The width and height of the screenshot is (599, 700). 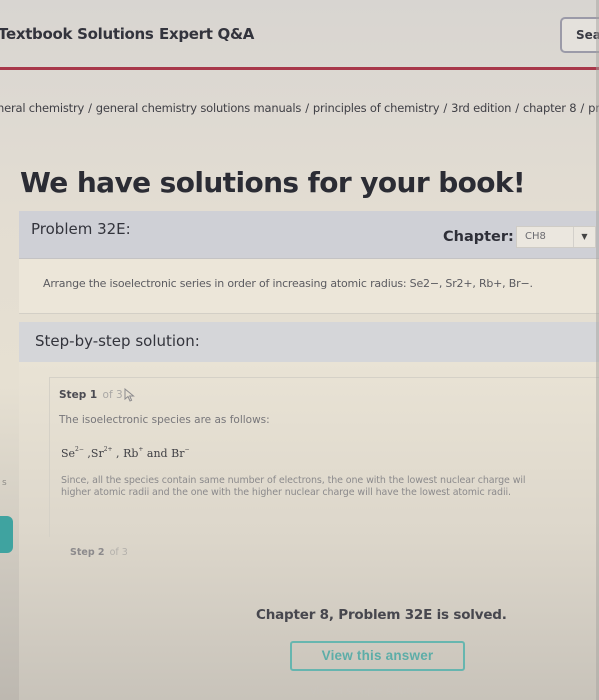 I want to click on side-tab-button, so click(x=6, y=534).